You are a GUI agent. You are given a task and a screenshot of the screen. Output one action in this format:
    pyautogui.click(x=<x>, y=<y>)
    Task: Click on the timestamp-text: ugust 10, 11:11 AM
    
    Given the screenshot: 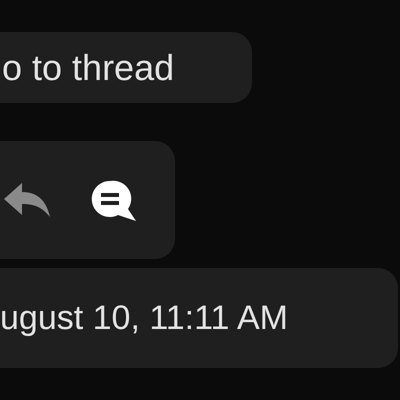 What is the action you would take?
    pyautogui.click(x=144, y=318)
    